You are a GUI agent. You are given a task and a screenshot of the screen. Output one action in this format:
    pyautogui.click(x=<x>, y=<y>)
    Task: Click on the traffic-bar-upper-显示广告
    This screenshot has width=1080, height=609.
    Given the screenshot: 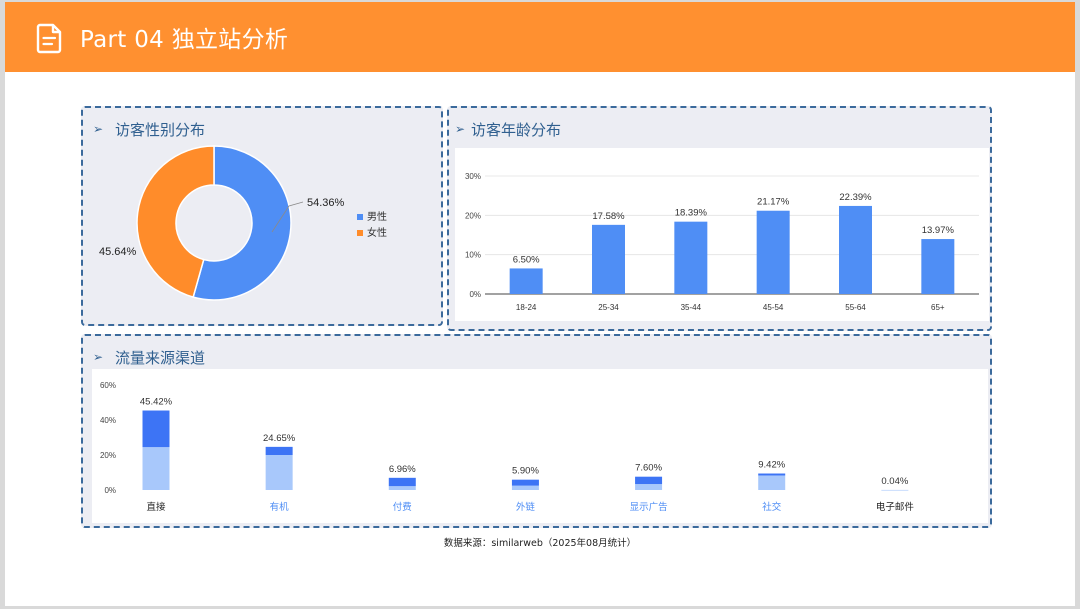 What is the action you would take?
    pyautogui.click(x=649, y=480)
    